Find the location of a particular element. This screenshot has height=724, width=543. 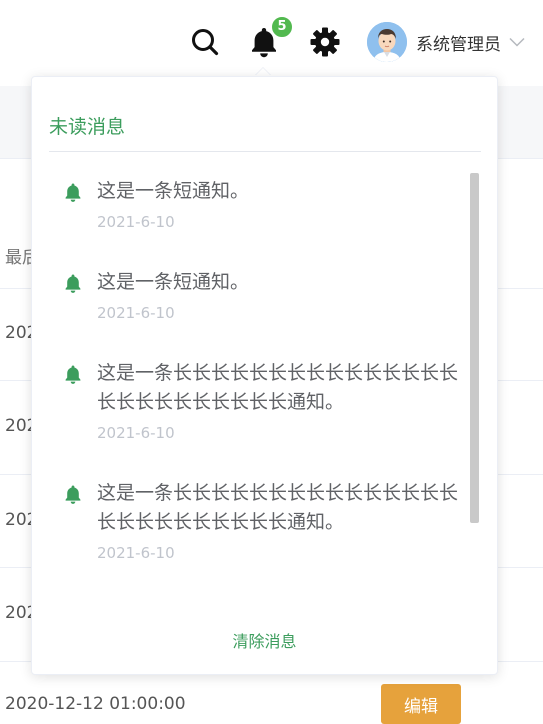

divider is located at coordinates (265, 151).